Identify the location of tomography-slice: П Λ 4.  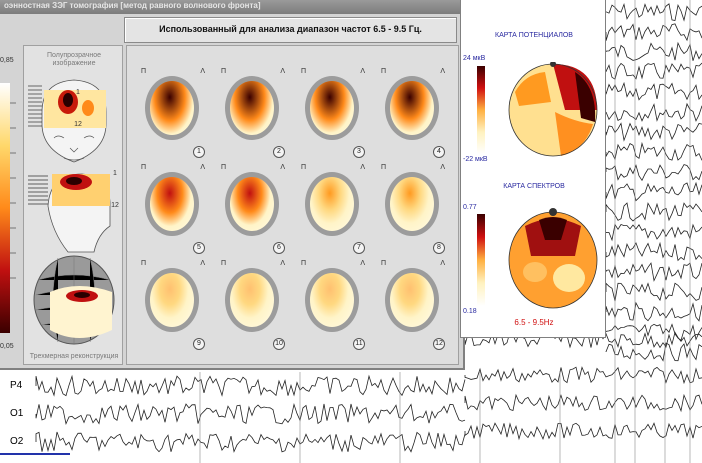
(413, 114).